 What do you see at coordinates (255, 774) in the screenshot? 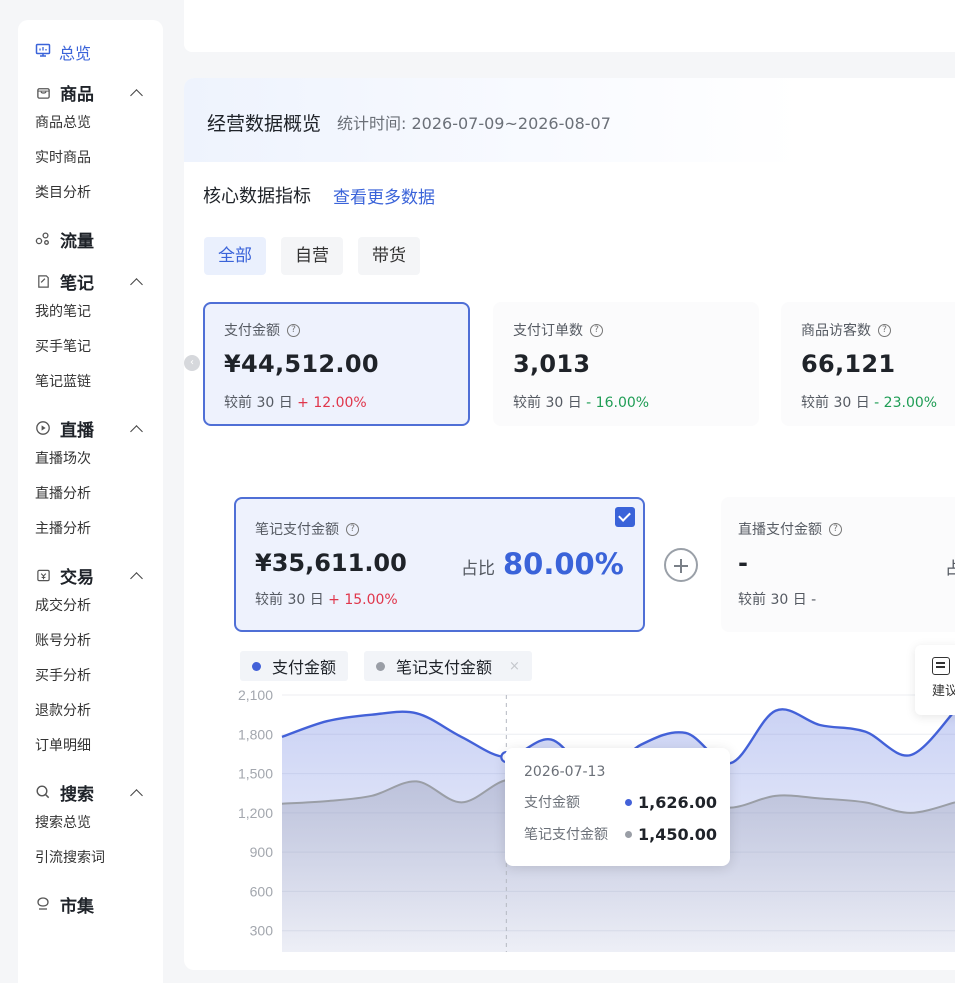
I see `y-tick-label: 1,500` at bounding box center [255, 774].